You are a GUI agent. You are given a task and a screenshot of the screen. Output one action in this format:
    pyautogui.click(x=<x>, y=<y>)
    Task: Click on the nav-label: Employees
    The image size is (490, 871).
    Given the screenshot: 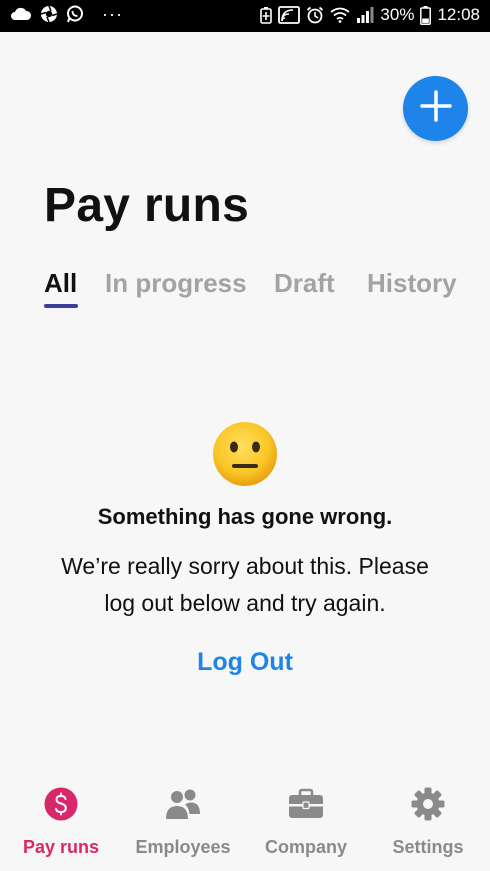 What is the action you would take?
    pyautogui.click(x=183, y=847)
    